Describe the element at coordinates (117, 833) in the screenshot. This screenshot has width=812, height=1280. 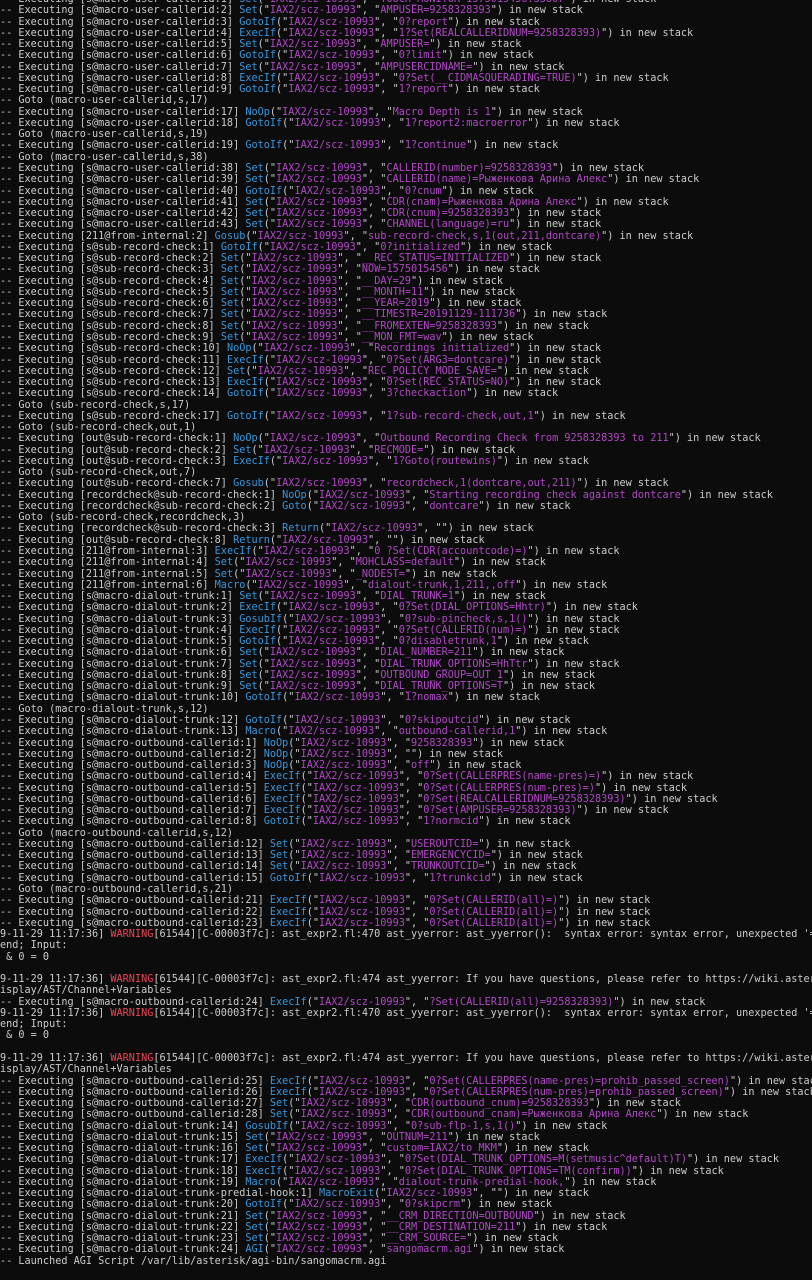
I see `log-text: -- Goto (macro-outbound-callerid,s,12)` at that location.